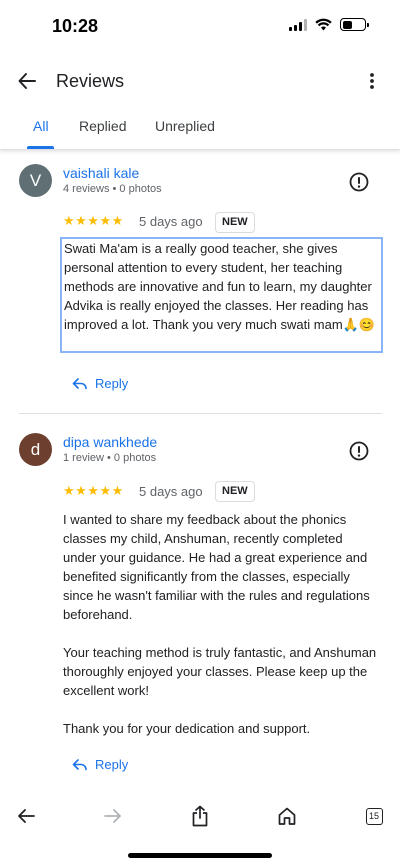 Image resolution: width=400 pixels, height=868 pixels. I want to click on home-icon, so click(287, 816).